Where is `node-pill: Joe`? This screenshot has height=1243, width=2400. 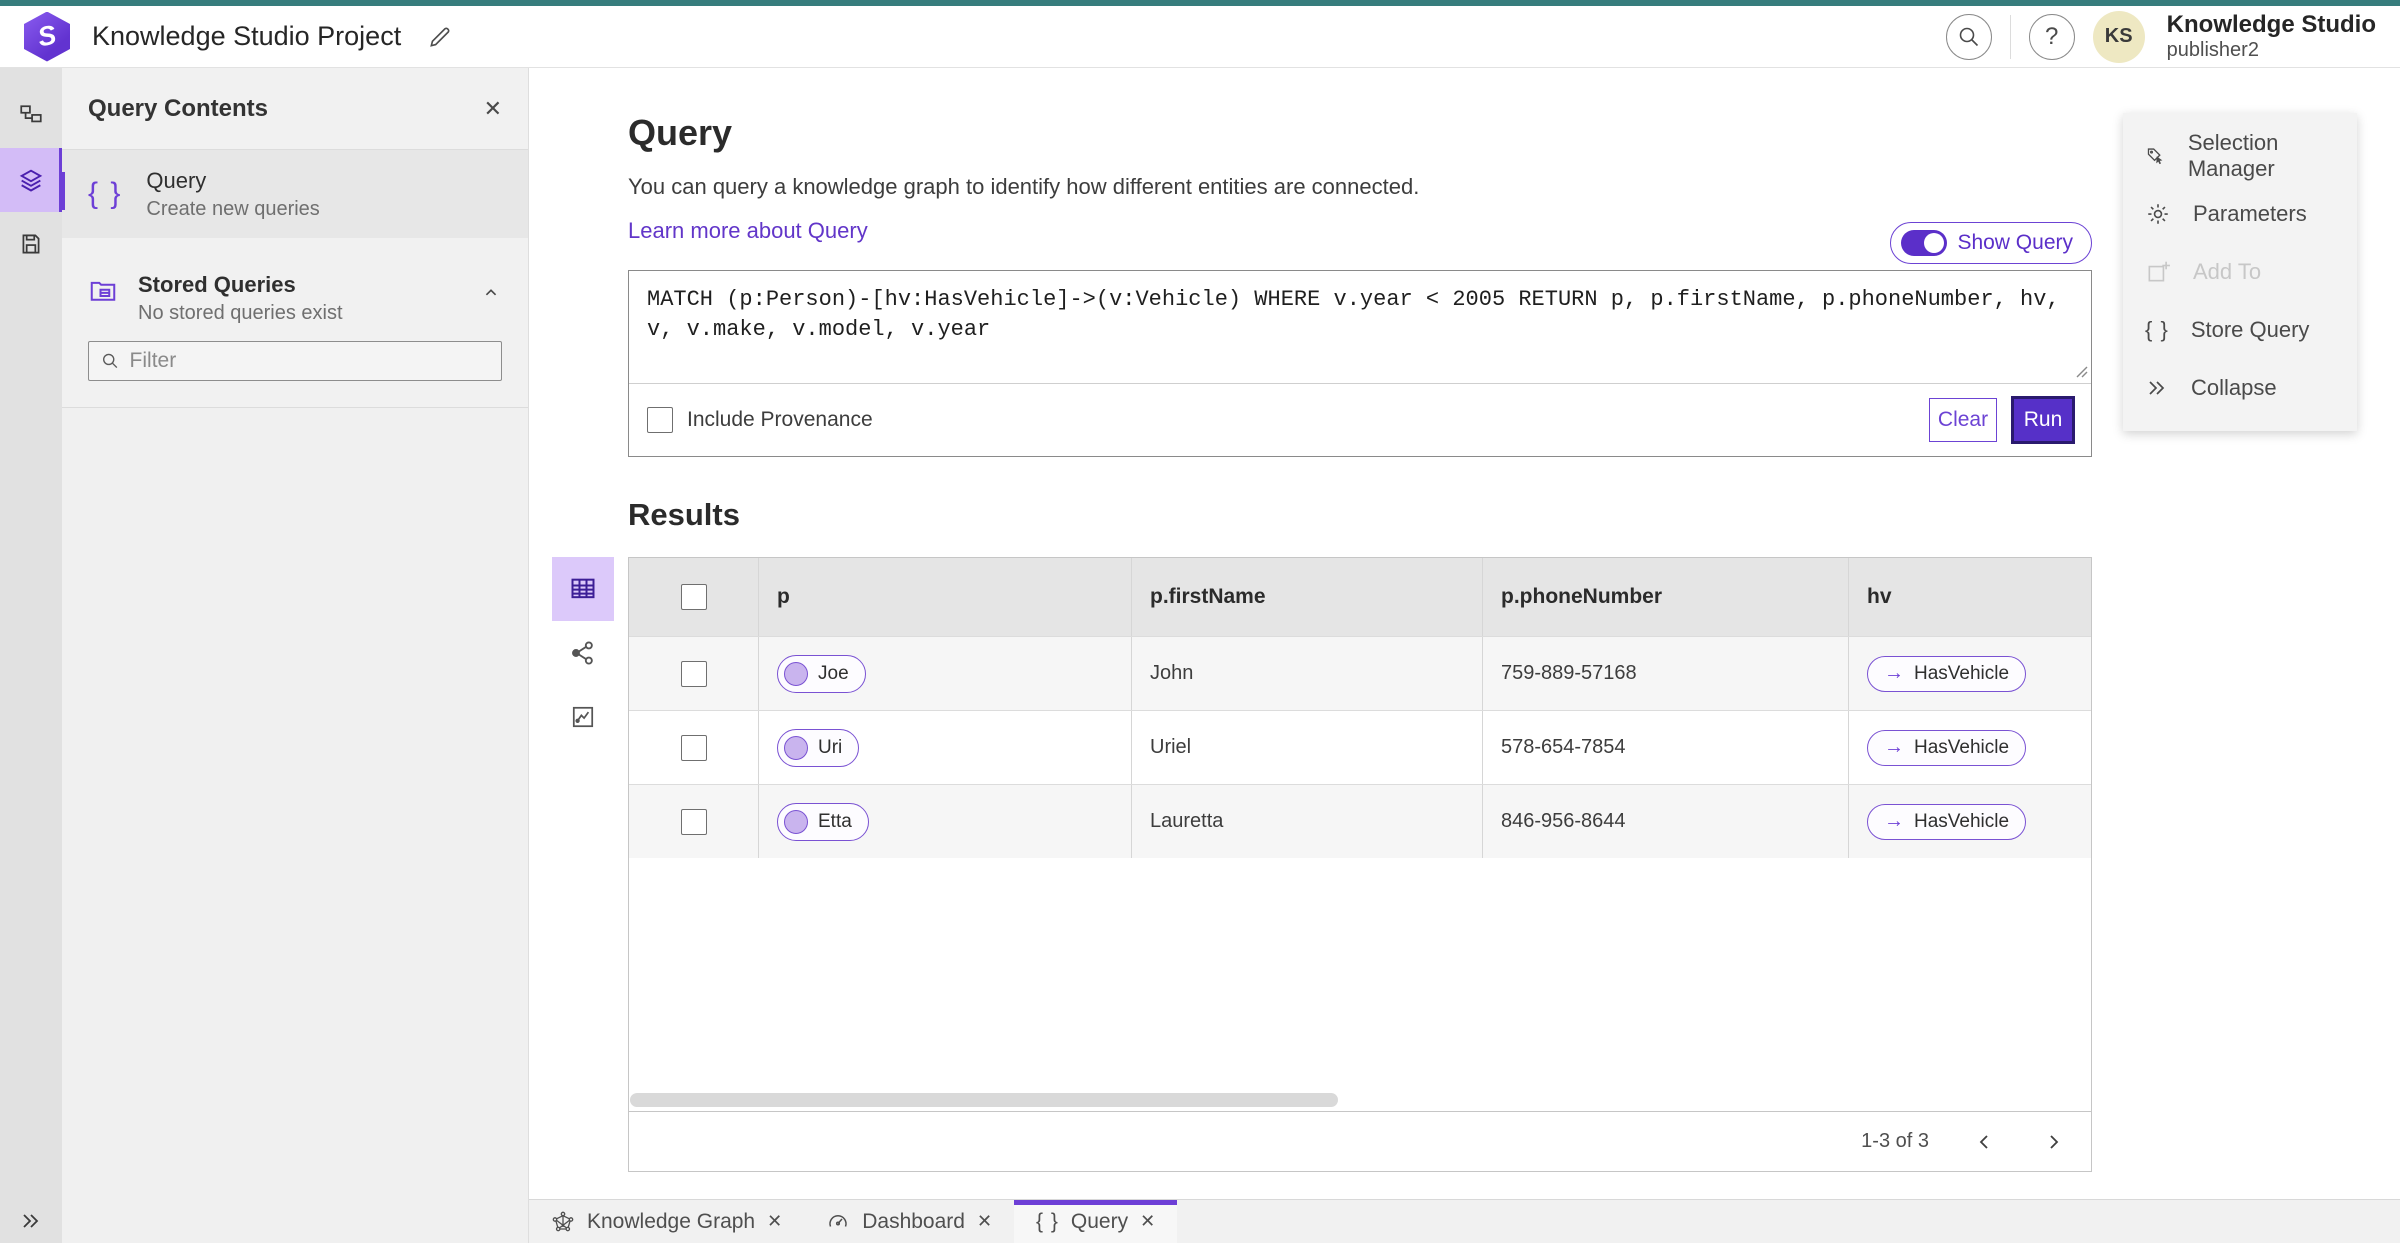
node-pill: Joe is located at coordinates (821, 673).